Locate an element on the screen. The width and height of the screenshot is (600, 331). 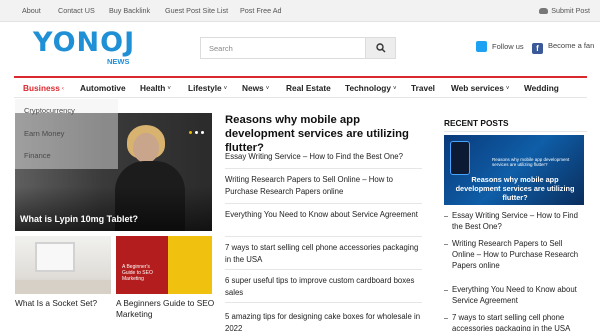
topbar-link-buy-backlink: Buy Backlink is located at coordinates (129, 10).